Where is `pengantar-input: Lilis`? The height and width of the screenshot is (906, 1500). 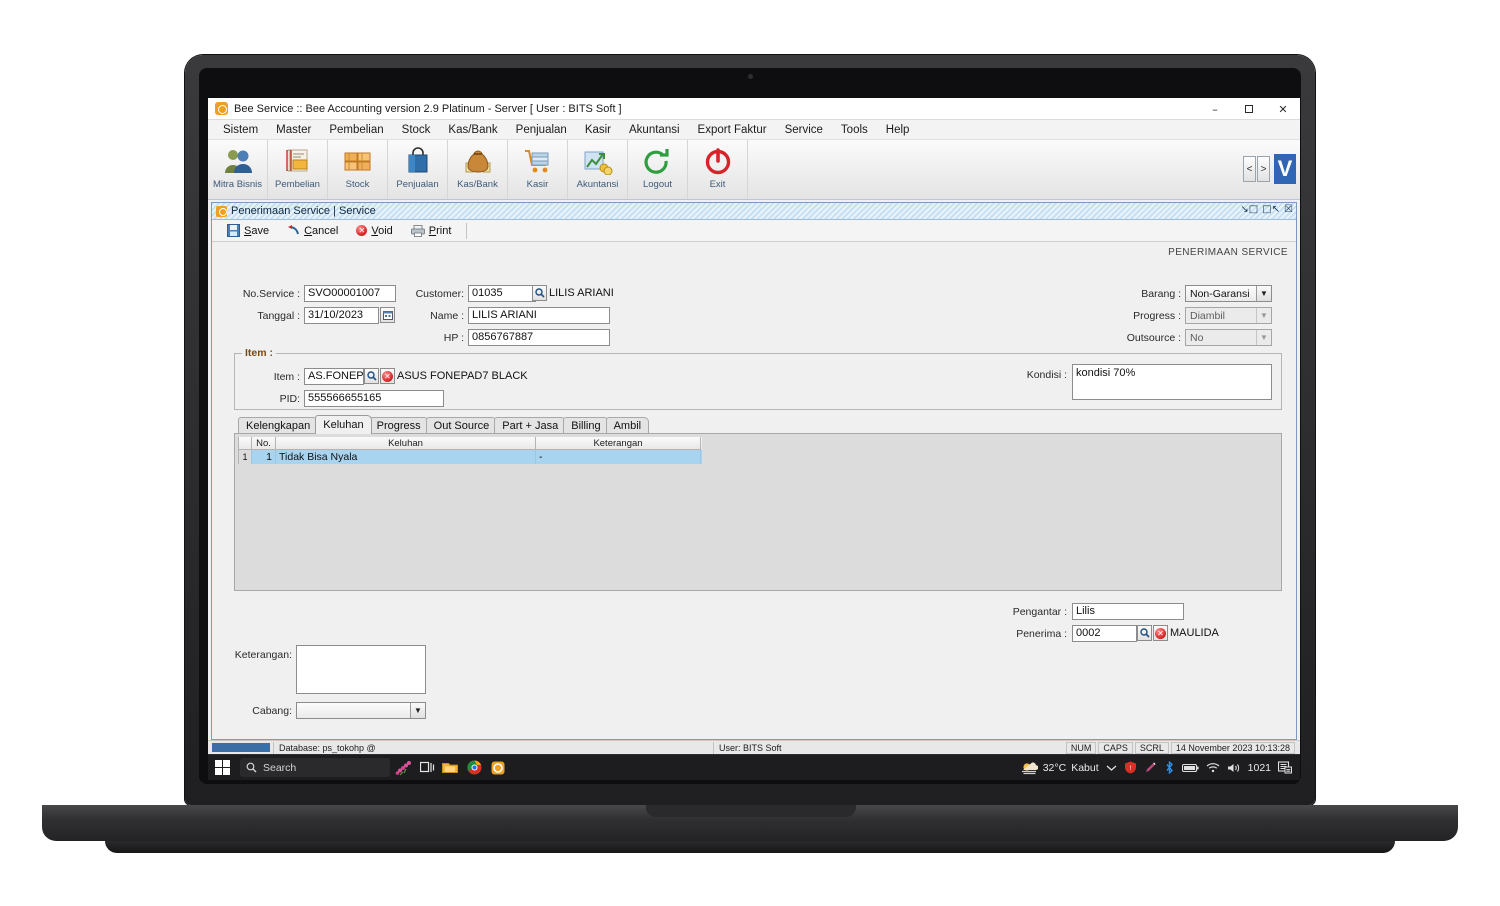
pengantar-input: Lilis is located at coordinates (1128, 611).